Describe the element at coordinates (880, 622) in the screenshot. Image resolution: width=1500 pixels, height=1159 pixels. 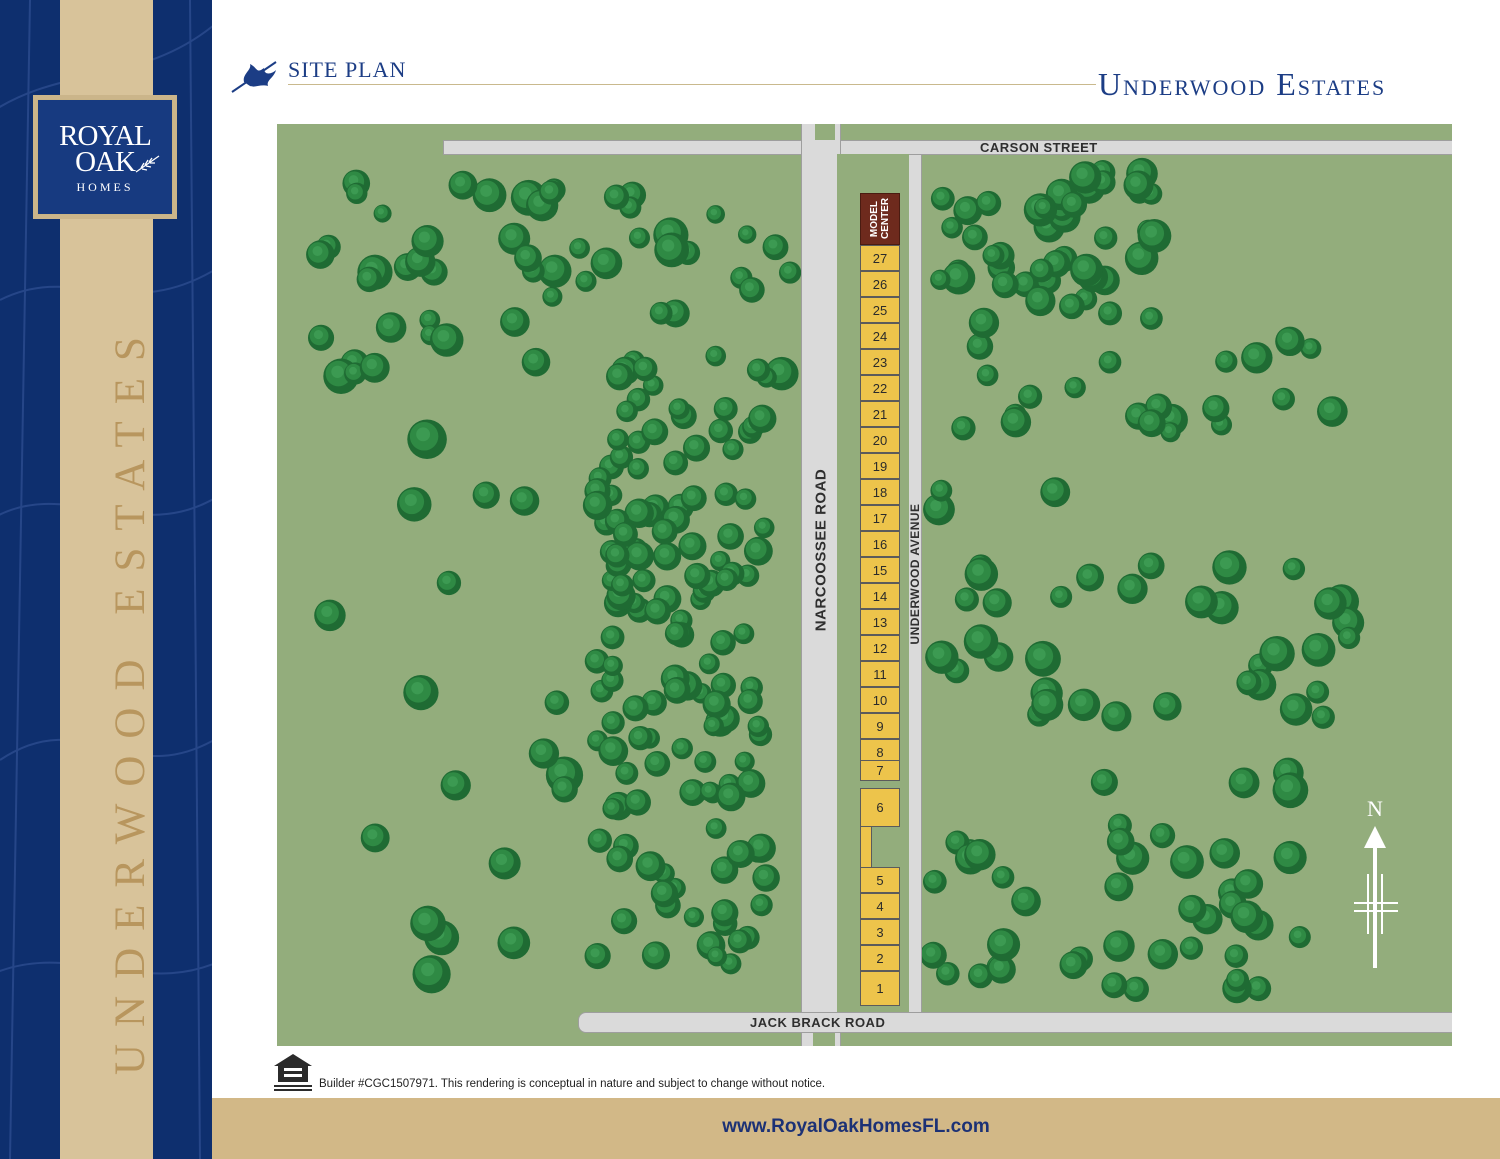
I see `lot-13: 13` at that location.